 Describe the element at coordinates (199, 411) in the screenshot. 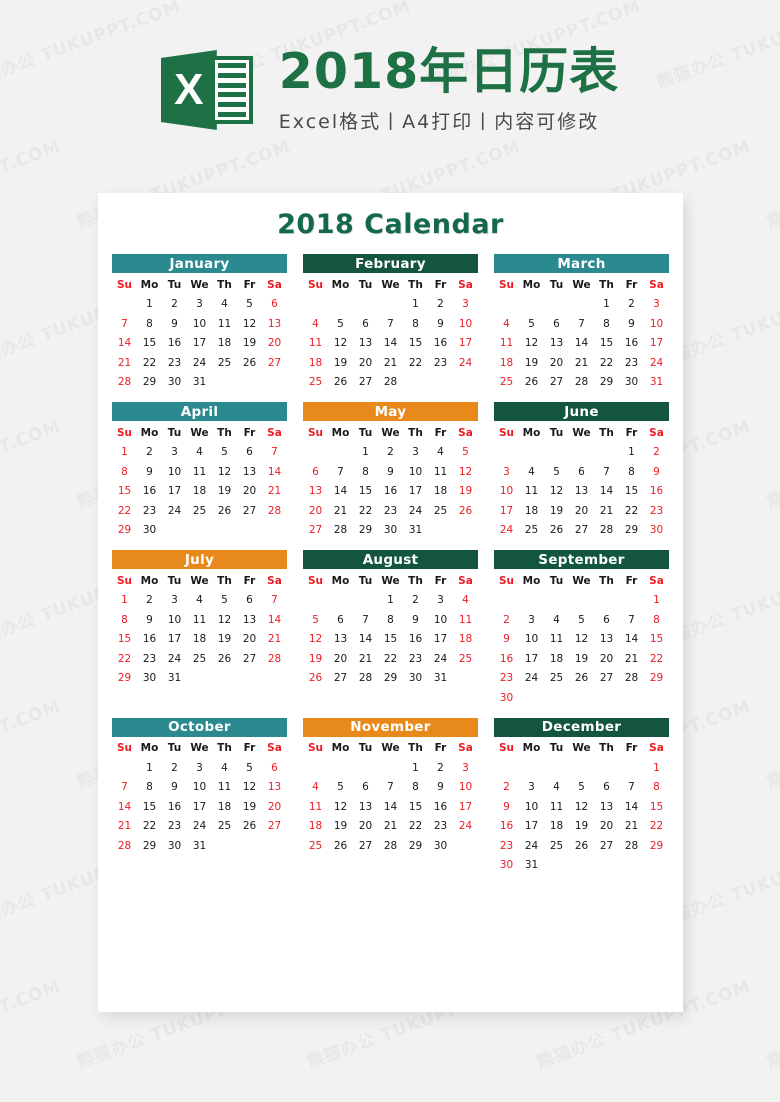

I see `month-header-april: April` at that location.